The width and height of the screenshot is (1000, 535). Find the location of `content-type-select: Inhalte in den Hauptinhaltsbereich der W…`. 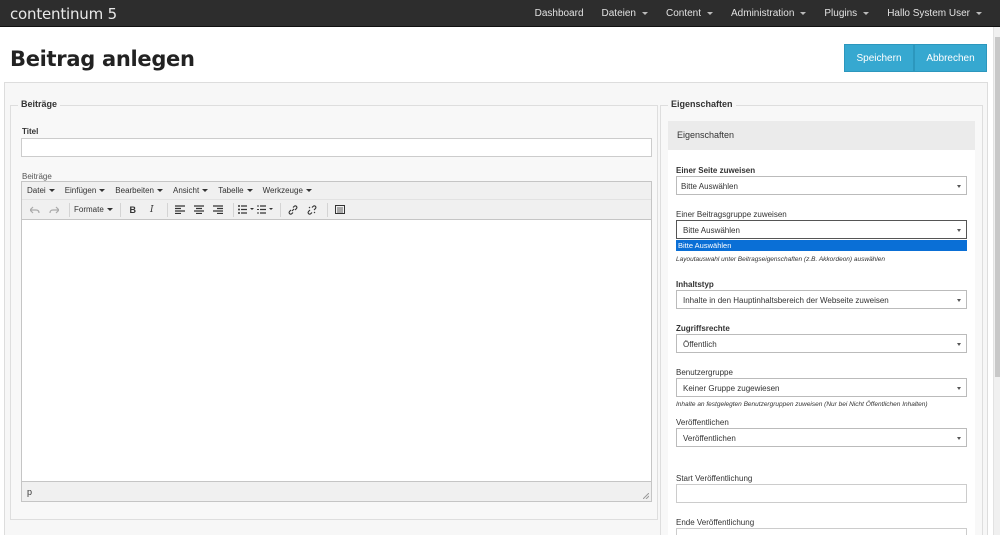

content-type-select: Inhalte in den Hauptinhaltsbereich der W… is located at coordinates (821, 299).